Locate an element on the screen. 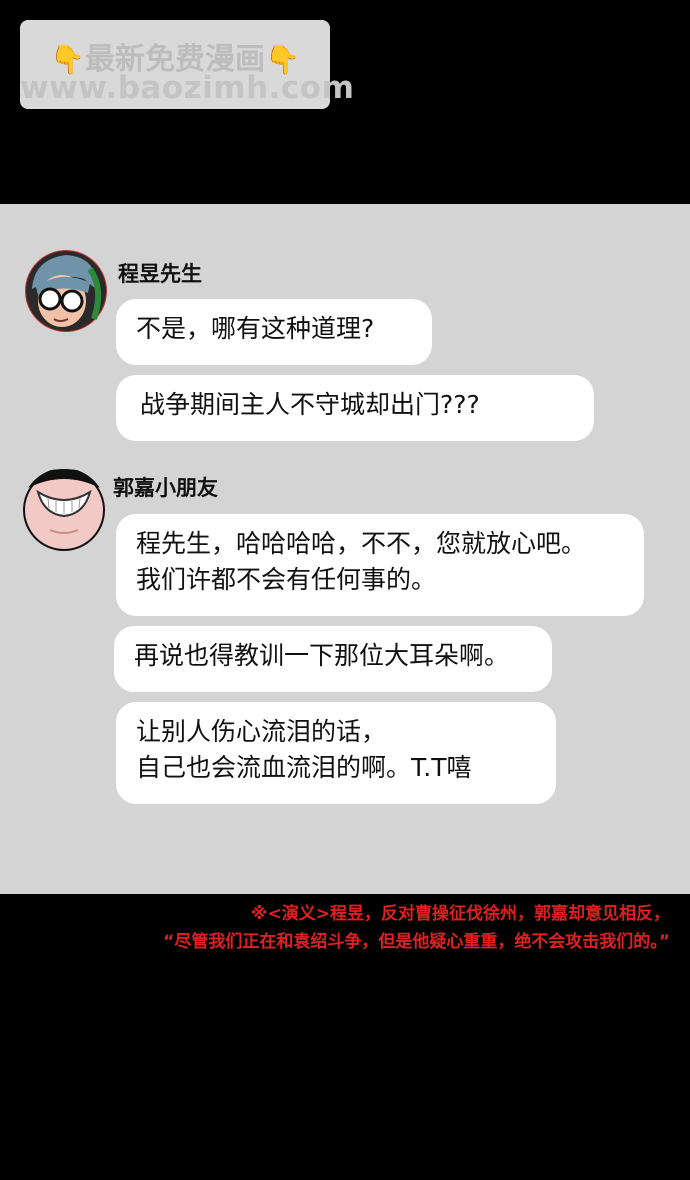 This screenshot has width=690, height=1180. message-bubble: 战争期间主人不守城却出门??? is located at coordinates (355, 408).